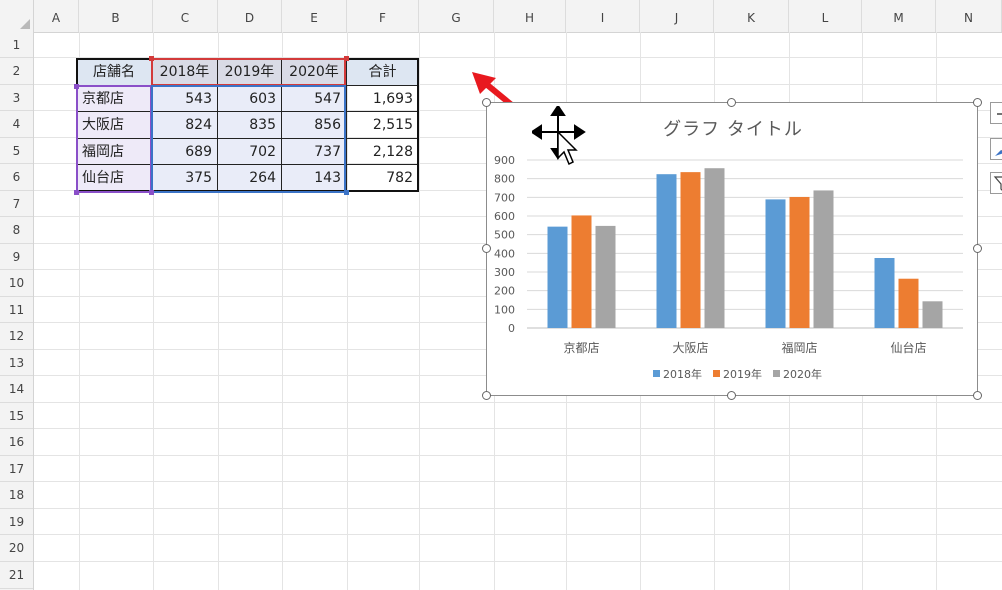 This screenshot has height=590, width=1002. I want to click on chart-source-range-series-names, so click(248, 72).